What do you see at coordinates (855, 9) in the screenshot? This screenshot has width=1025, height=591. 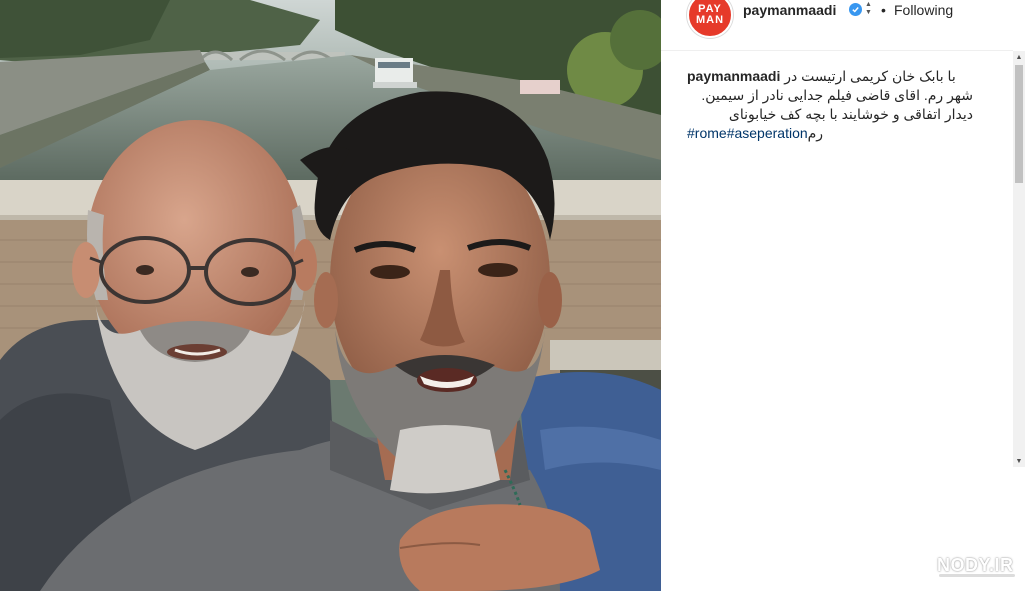 I see `verified-badge-icon` at bounding box center [855, 9].